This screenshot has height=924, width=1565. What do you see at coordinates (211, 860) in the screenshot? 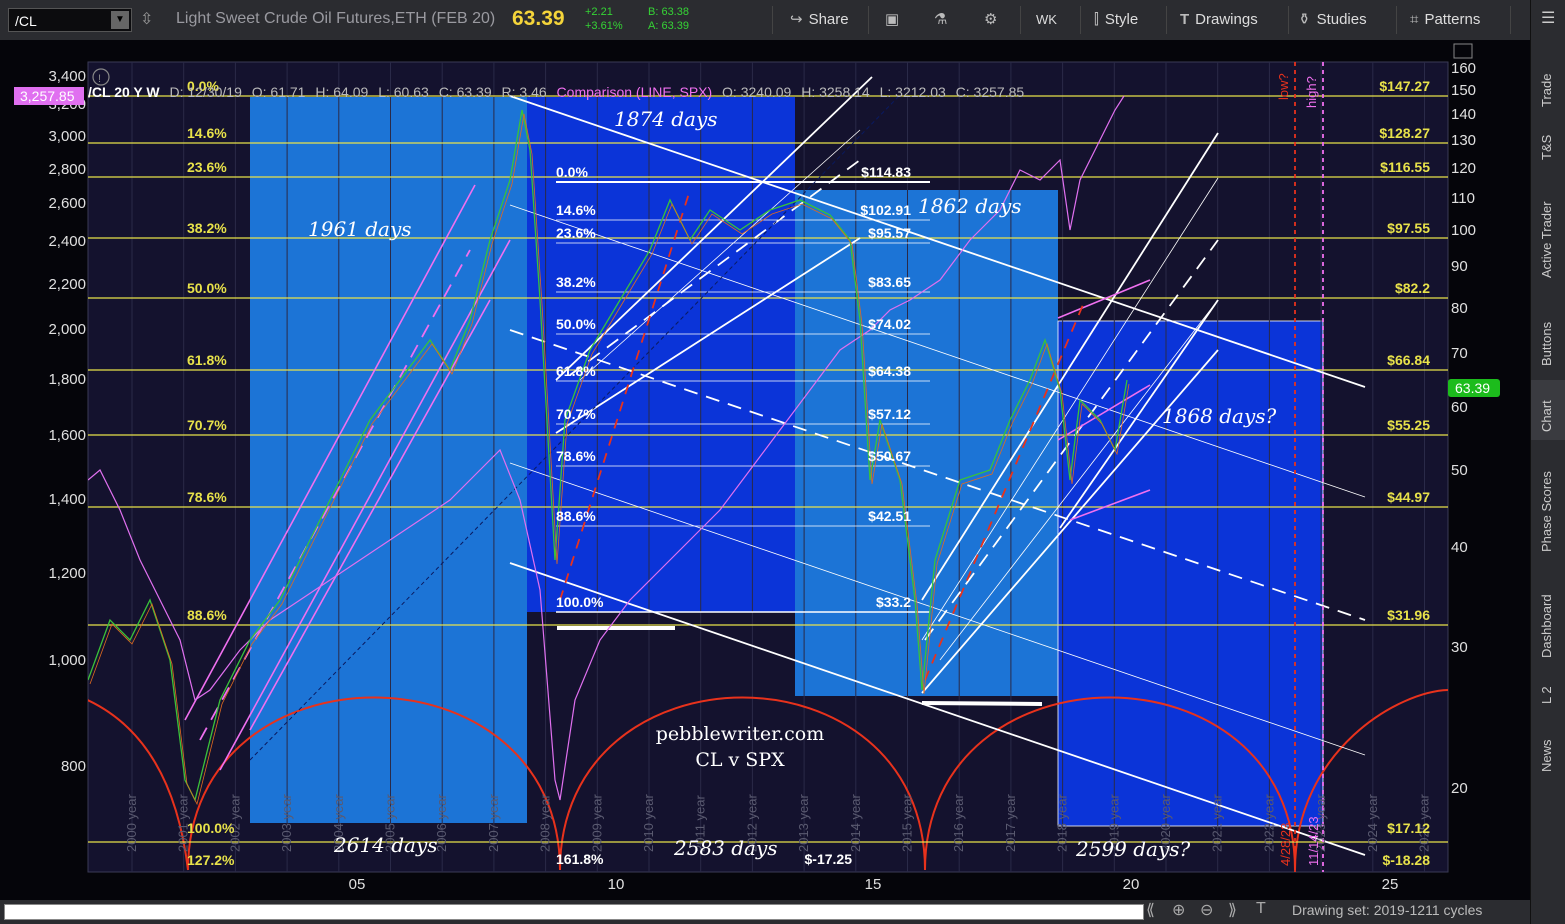
I see `fib-big-pct: 127.2%` at bounding box center [211, 860].